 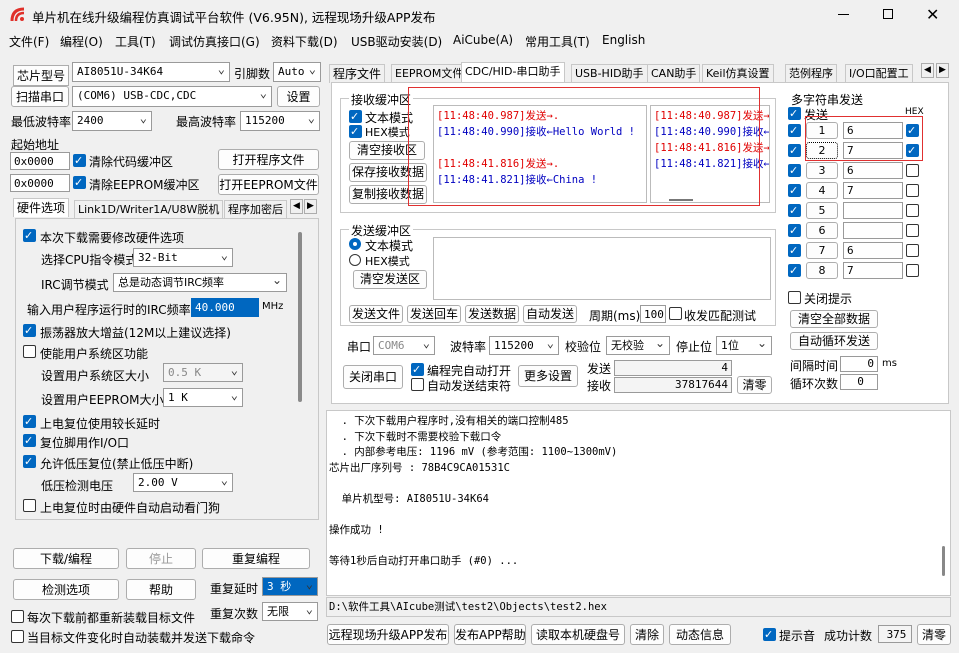 What do you see at coordinates (280, 121) in the screenshot?
I see `max-baud-select: 115200` at bounding box center [280, 121].